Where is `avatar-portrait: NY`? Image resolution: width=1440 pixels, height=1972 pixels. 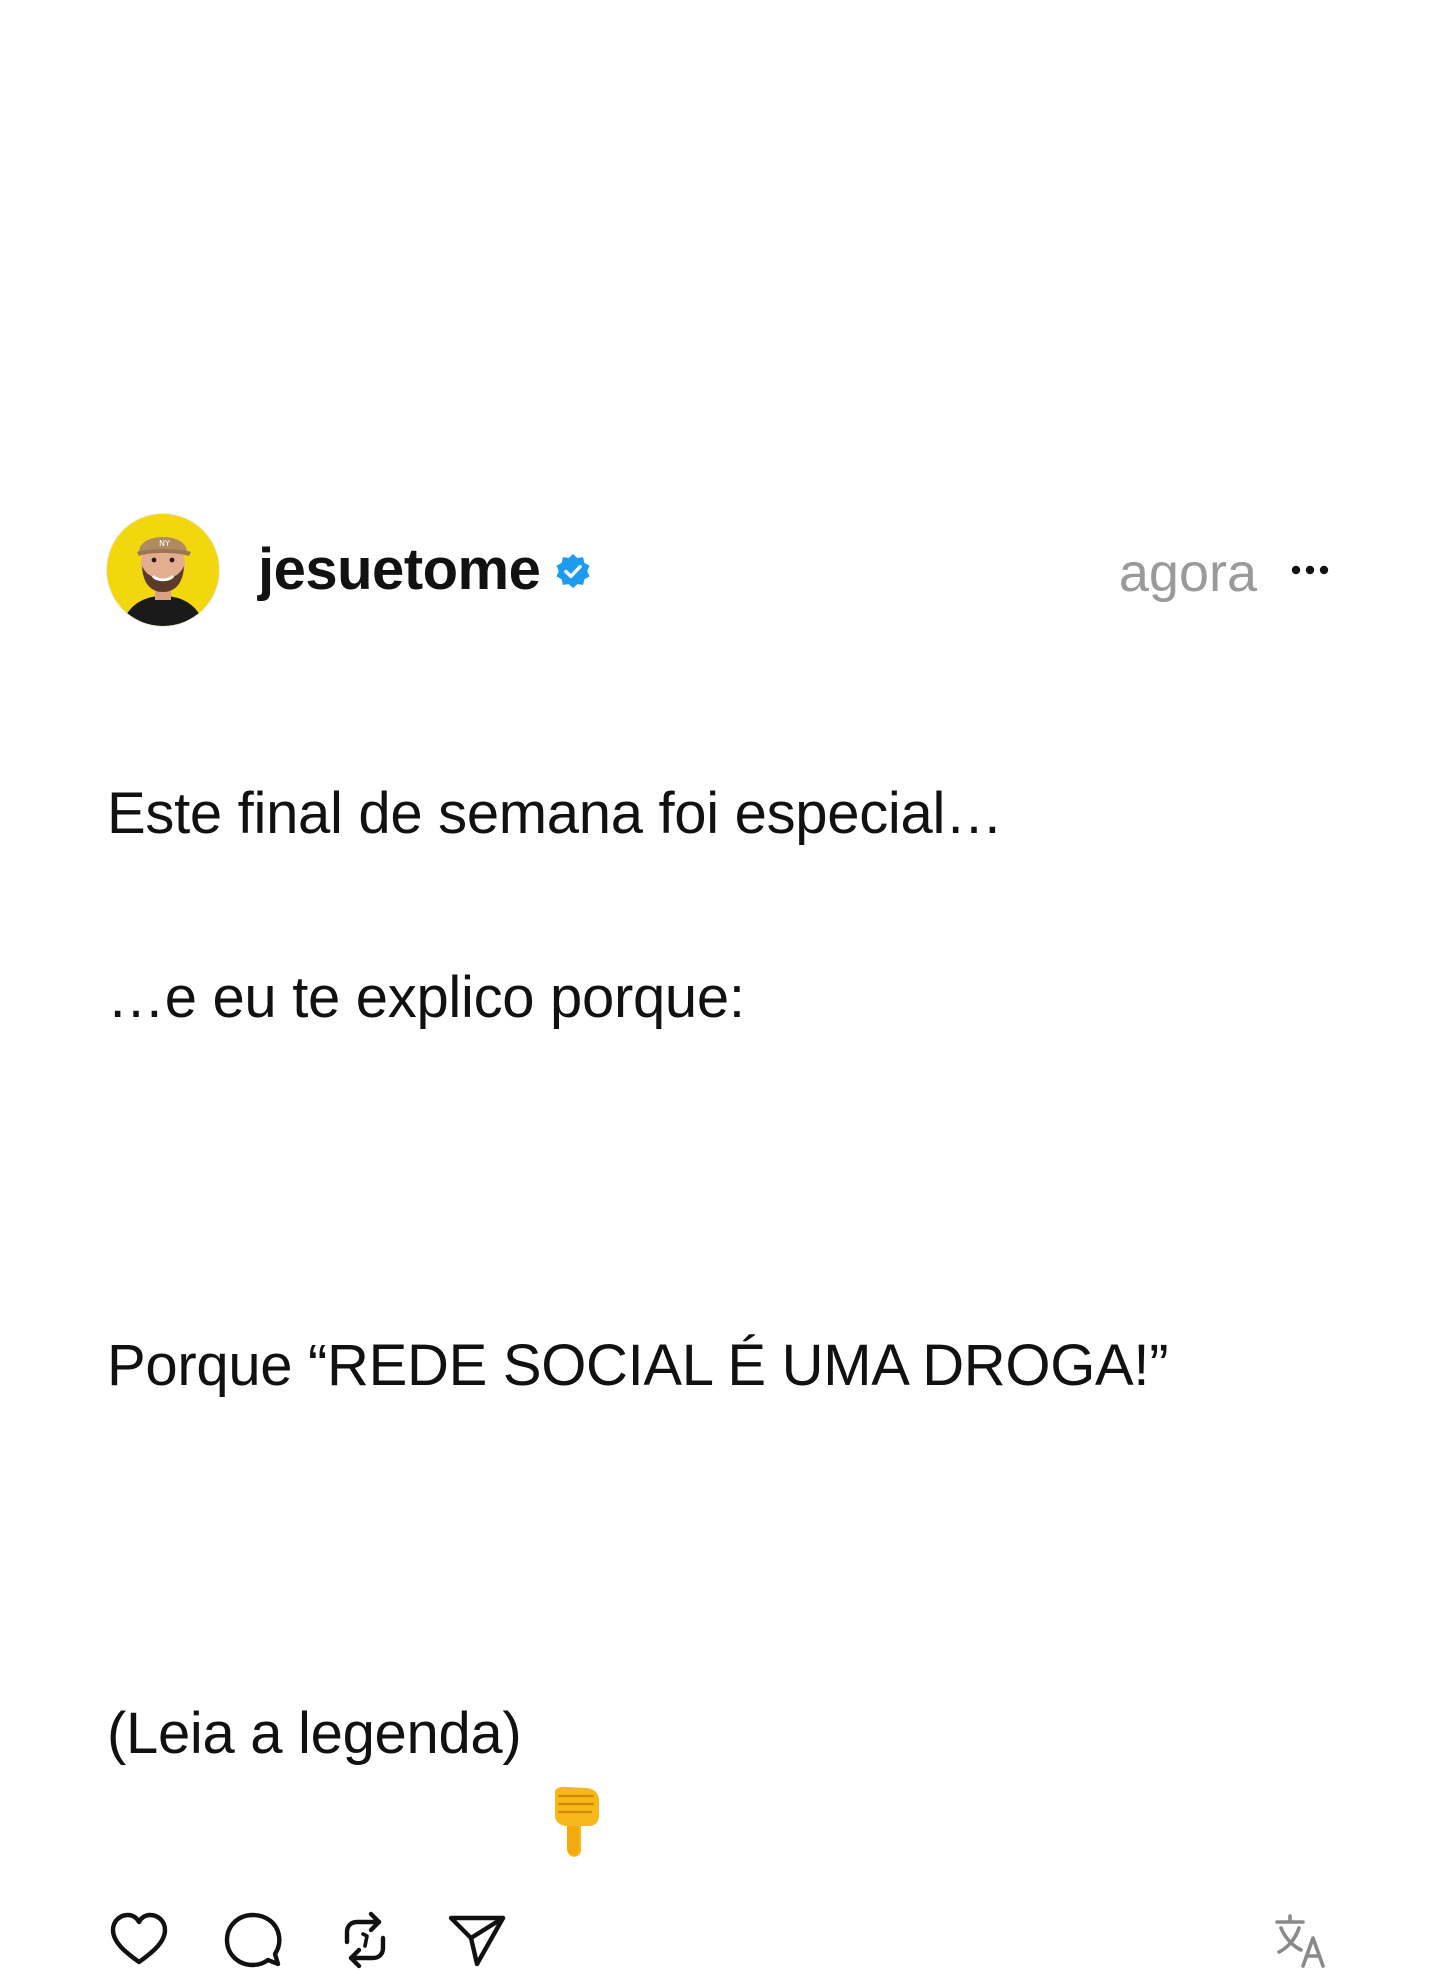 avatar-portrait: NY is located at coordinates (163, 570).